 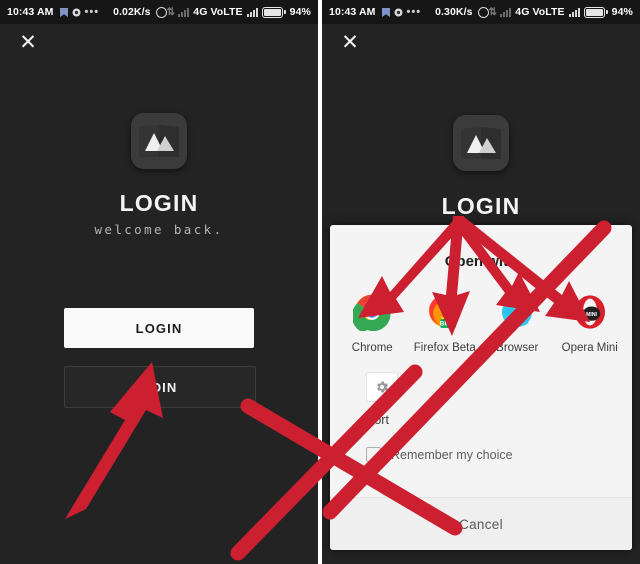 I want to click on join-button: JOIN, so click(x=160, y=387).